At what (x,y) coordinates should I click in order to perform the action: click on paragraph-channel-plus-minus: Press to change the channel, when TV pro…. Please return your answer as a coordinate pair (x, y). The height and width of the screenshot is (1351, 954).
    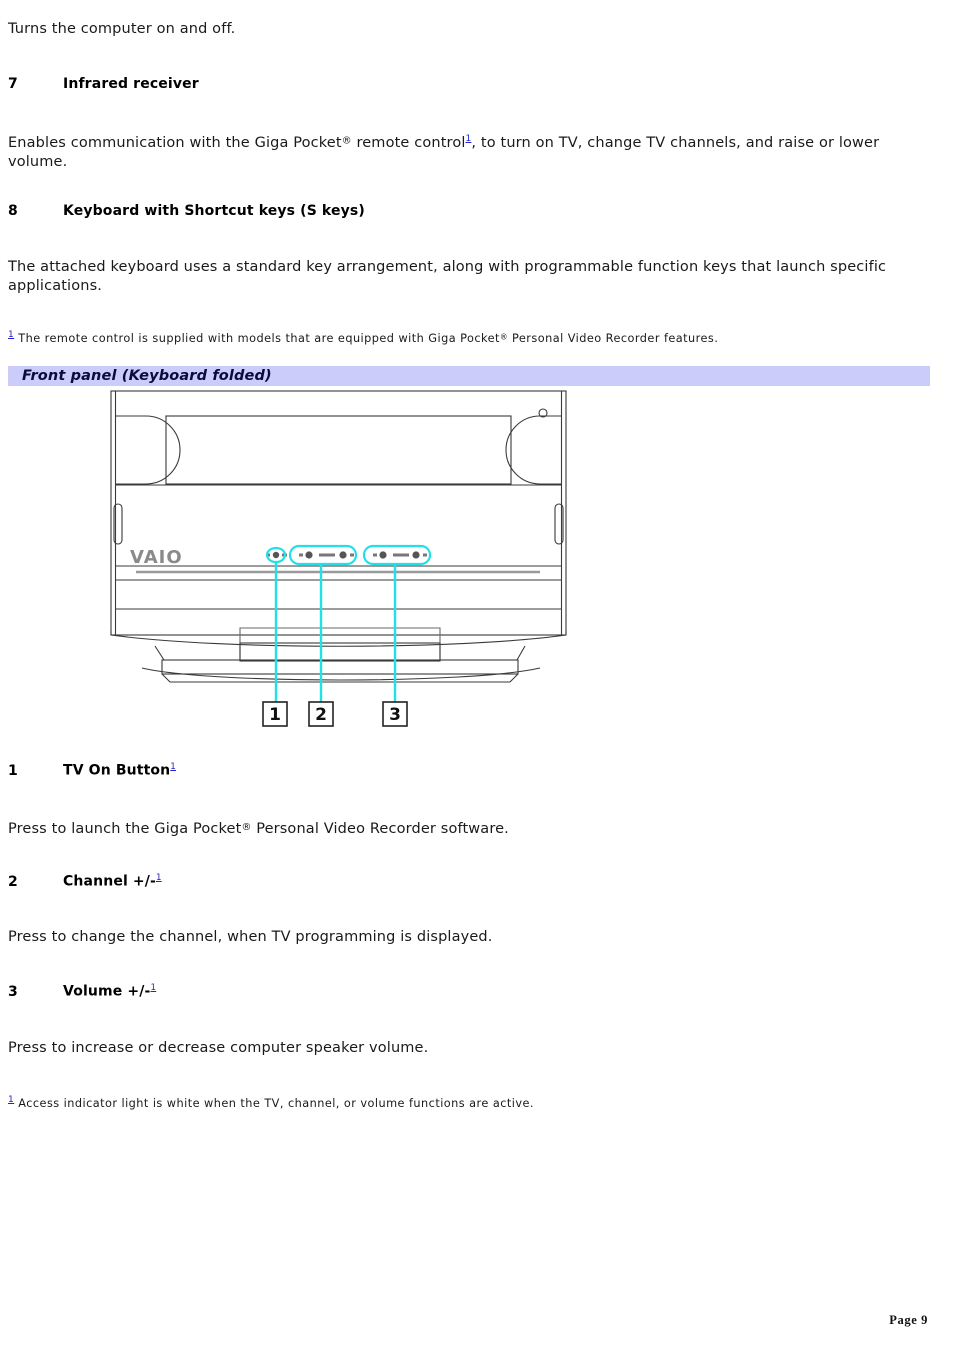
    Looking at the image, I should click on (453, 937).